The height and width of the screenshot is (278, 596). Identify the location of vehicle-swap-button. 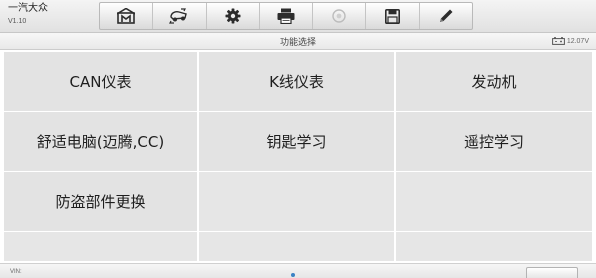
(180, 16).